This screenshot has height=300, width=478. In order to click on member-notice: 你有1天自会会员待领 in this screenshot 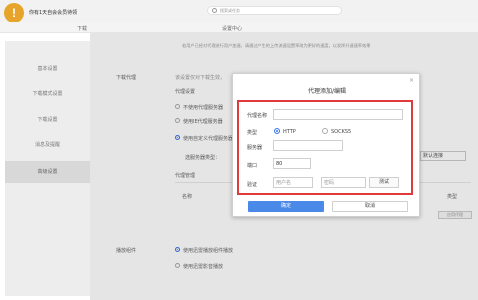, I will do `click(53, 12)`.